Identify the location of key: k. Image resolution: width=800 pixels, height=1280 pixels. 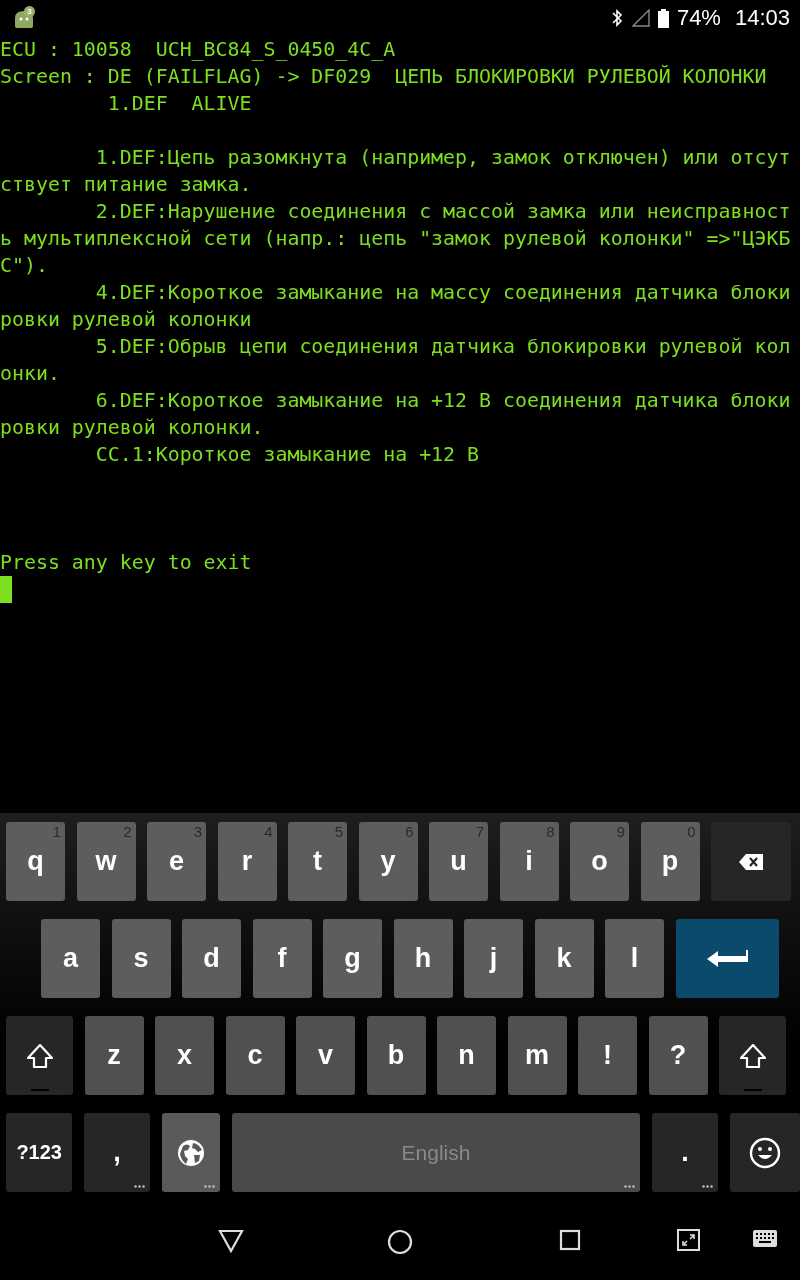
(564, 958).